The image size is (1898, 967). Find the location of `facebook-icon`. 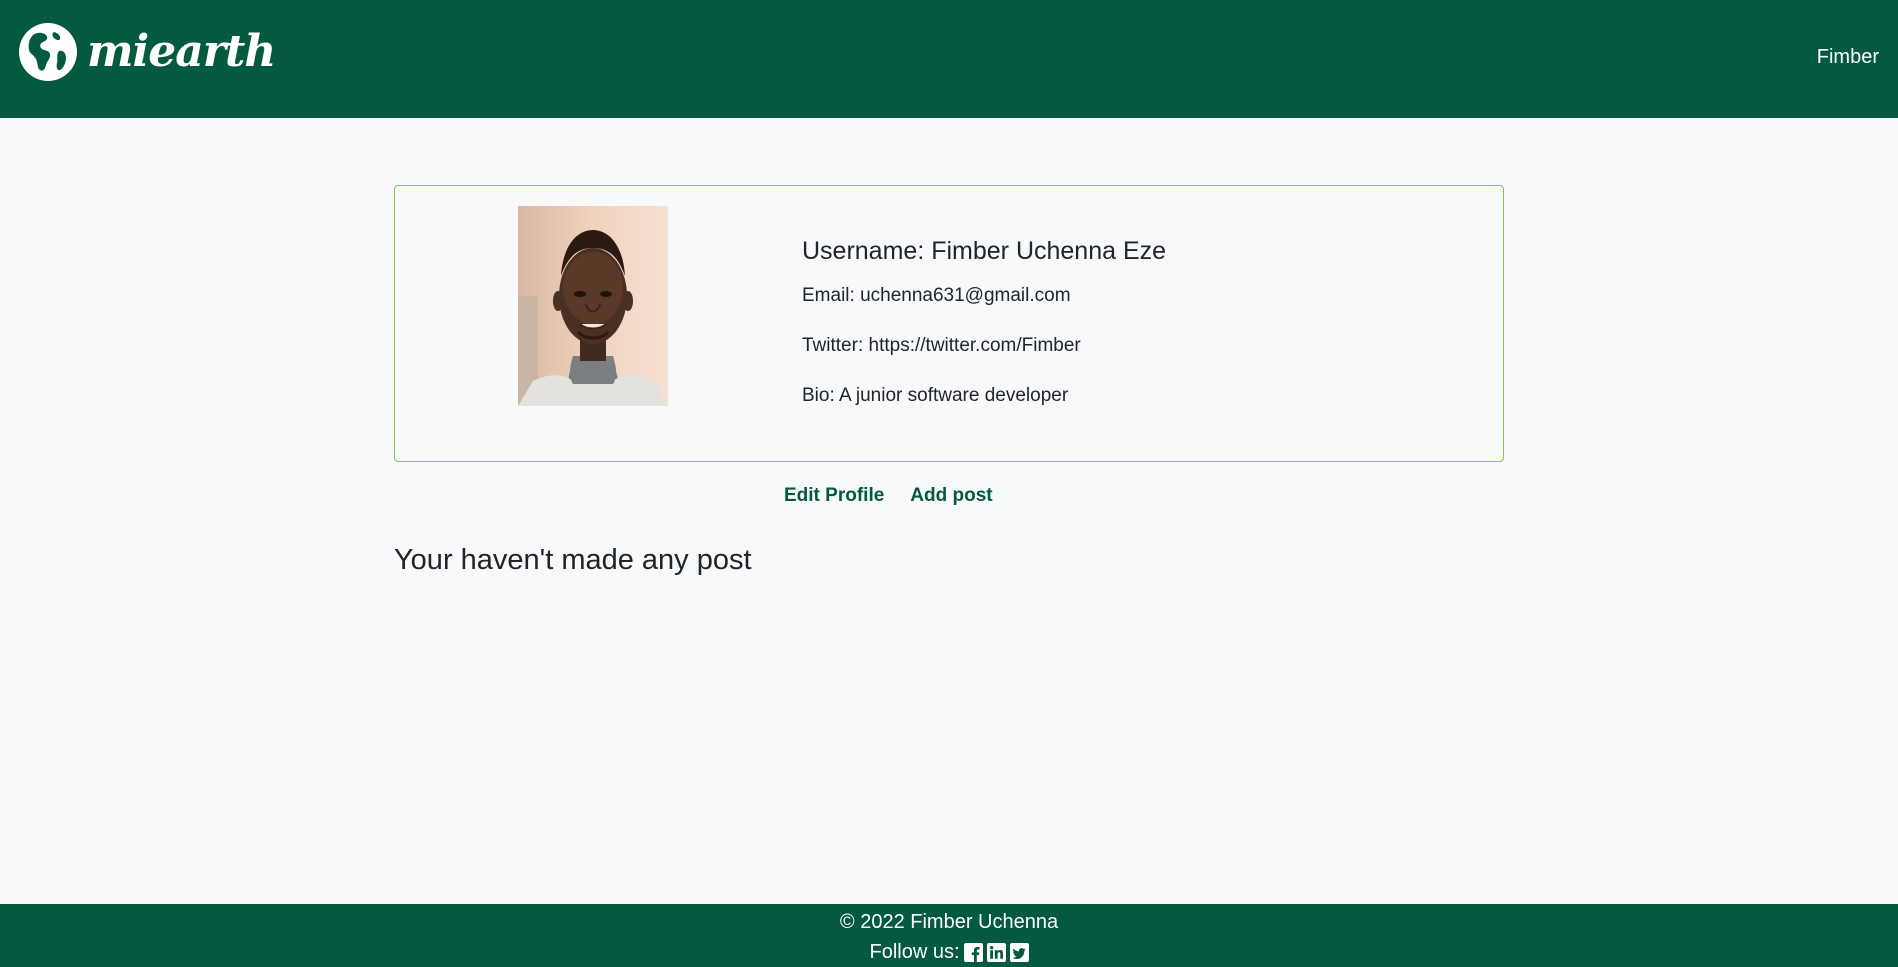

facebook-icon is located at coordinates (973, 952).